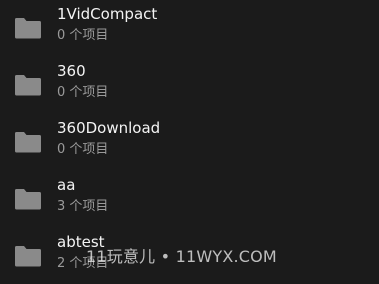 This screenshot has height=284, width=379. I want to click on folder-name: 360Download, so click(109, 128).